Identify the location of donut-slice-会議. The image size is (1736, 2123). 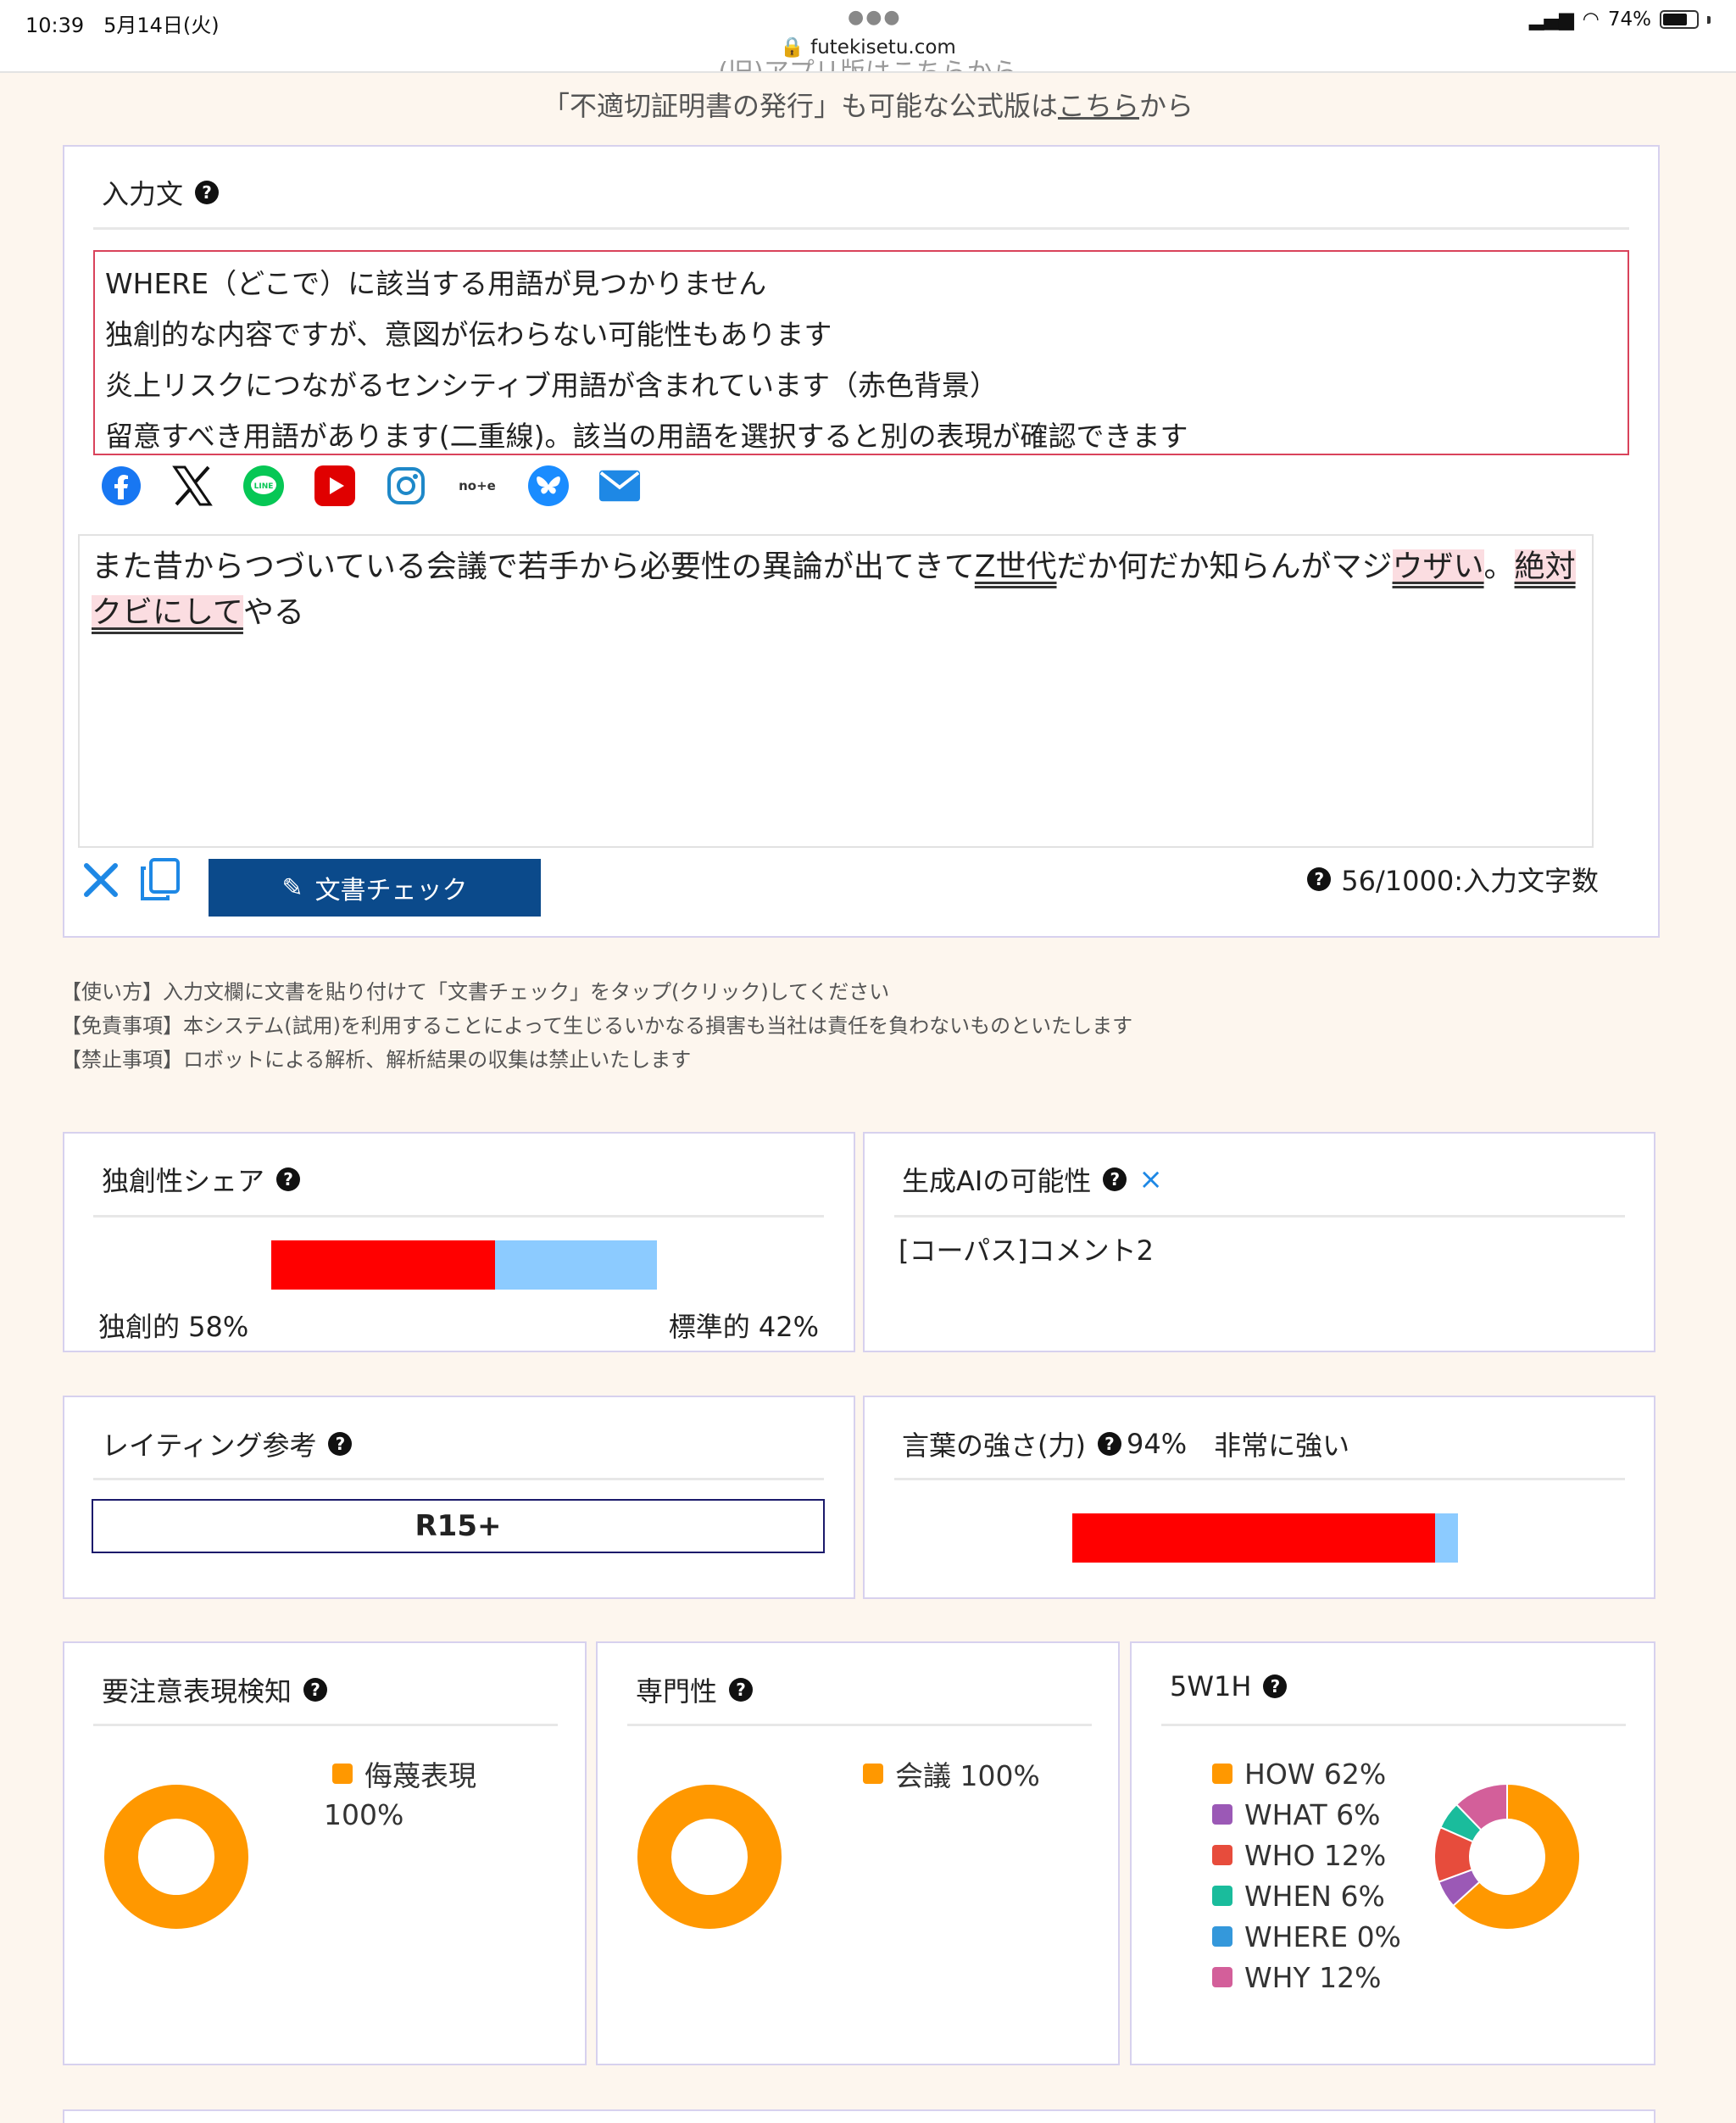
(709, 1857).